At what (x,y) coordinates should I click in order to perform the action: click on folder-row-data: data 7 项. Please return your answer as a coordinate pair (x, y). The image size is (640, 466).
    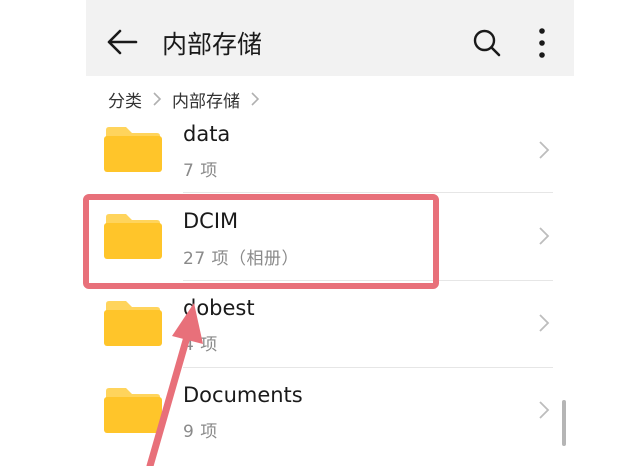
    Looking at the image, I should click on (330, 150).